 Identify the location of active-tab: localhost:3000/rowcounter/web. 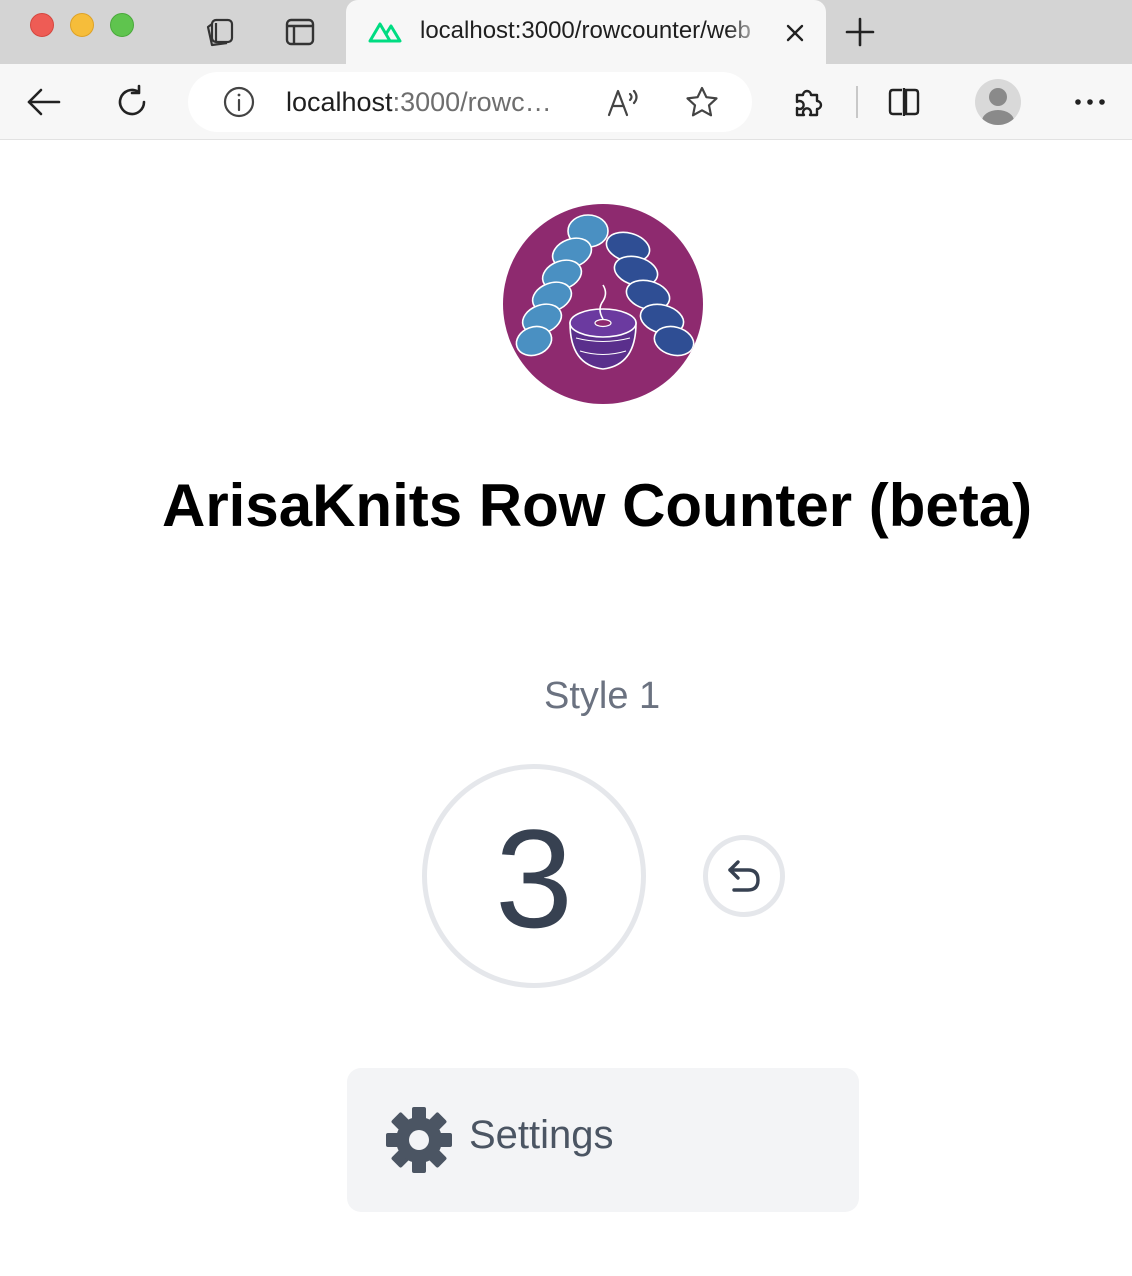
(586, 33).